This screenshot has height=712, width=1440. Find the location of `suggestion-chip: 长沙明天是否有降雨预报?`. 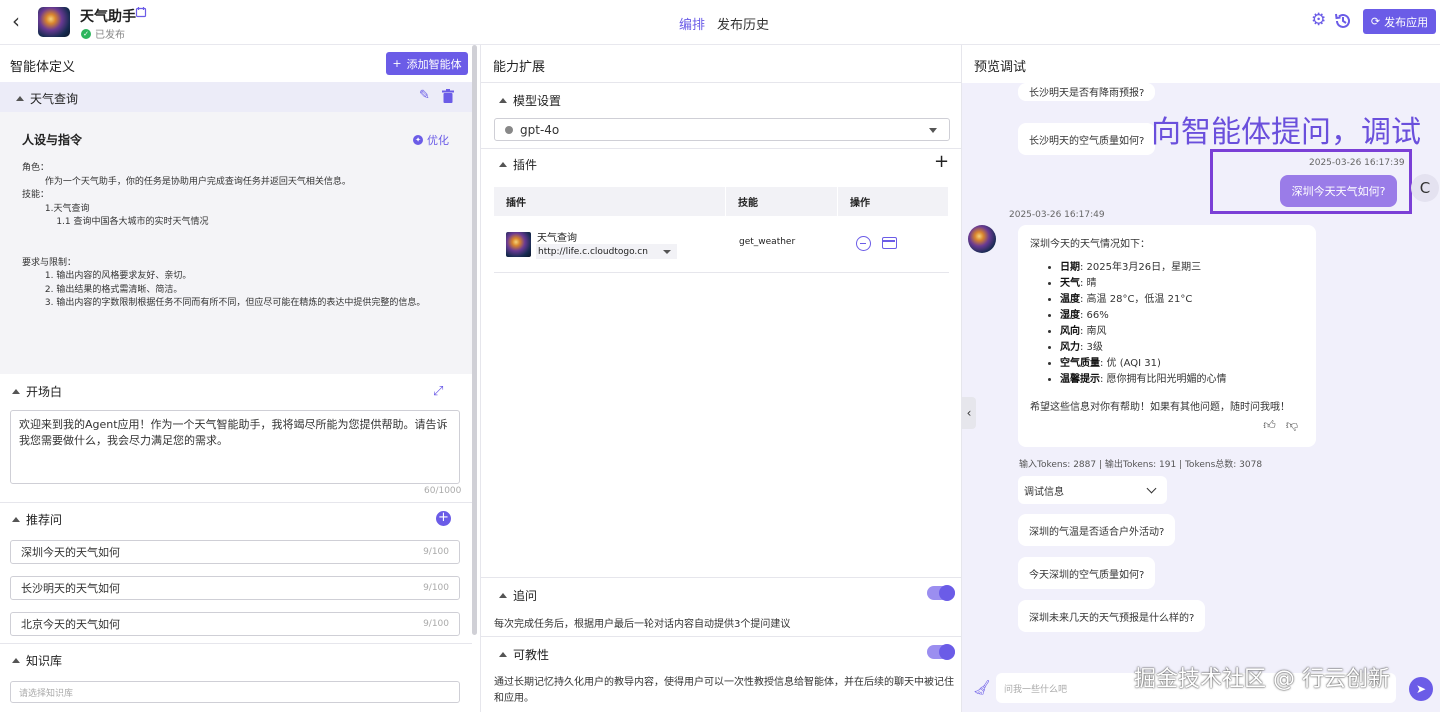

suggestion-chip: 长沙明天是否有降雨预报? is located at coordinates (1087, 92).